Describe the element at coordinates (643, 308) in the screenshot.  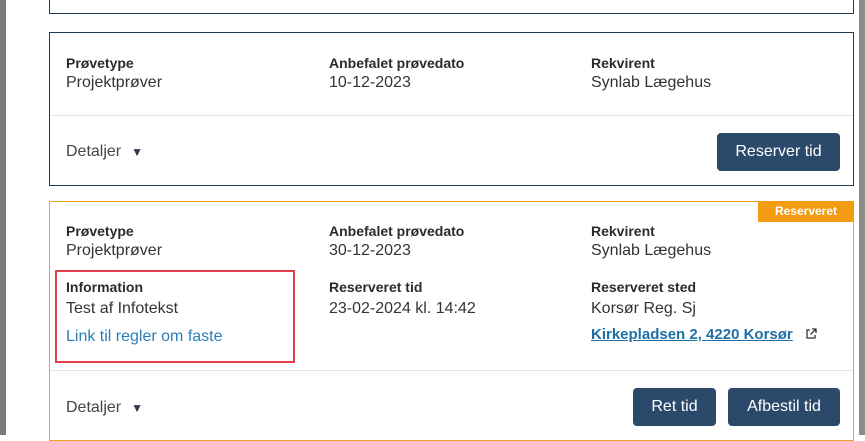
I see `reserved-place-value: Korsør Reg. Sj` at that location.